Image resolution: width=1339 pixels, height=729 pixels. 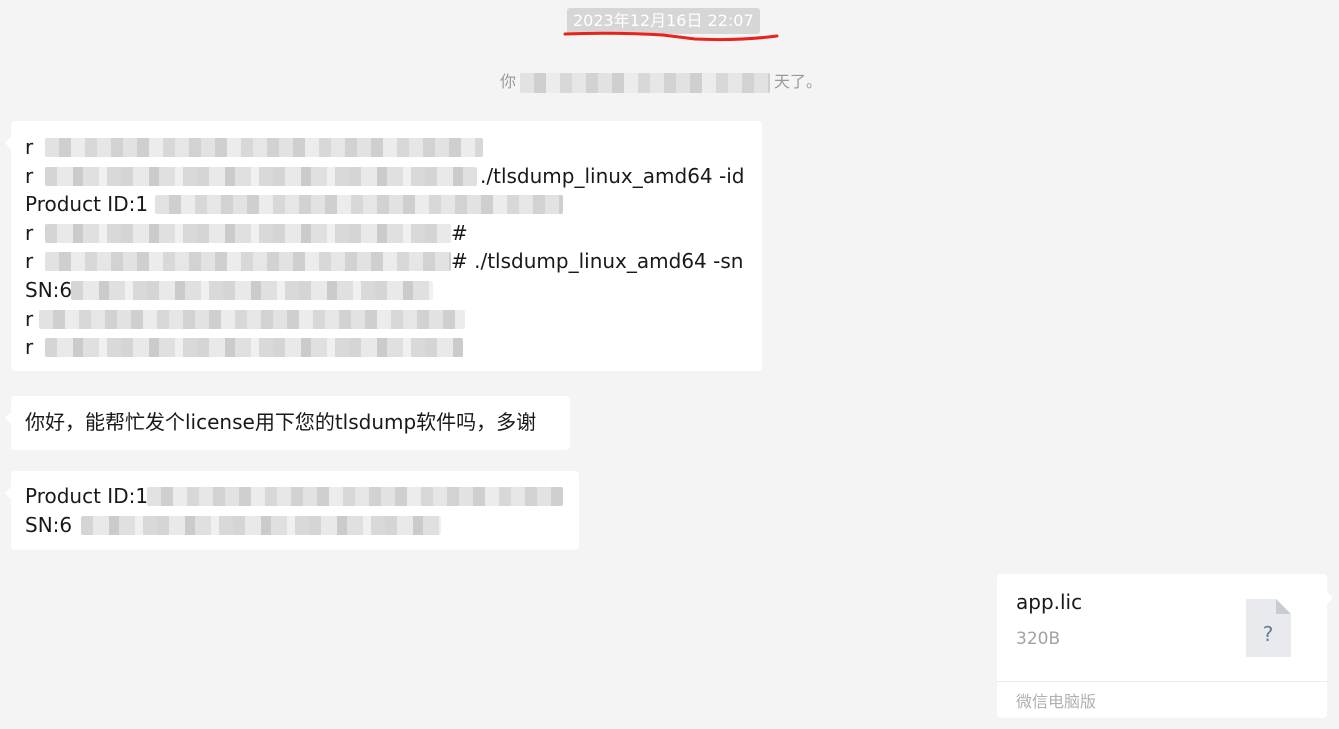 I want to click on terminal-line: r #, so click(x=386, y=233).